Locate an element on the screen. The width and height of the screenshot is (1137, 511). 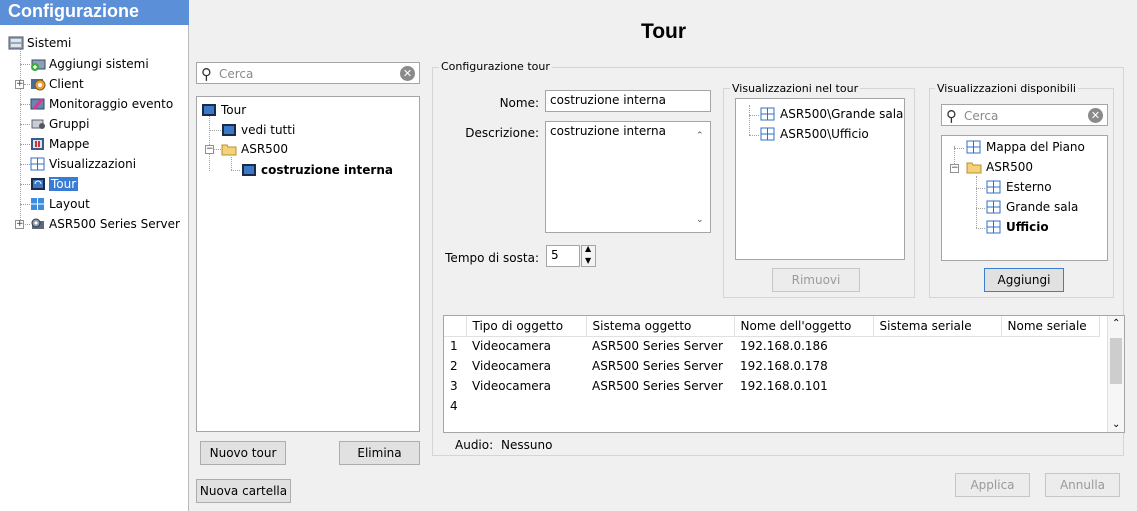
tree-item-grande-sala: Grande sala is located at coordinates (1032, 207).